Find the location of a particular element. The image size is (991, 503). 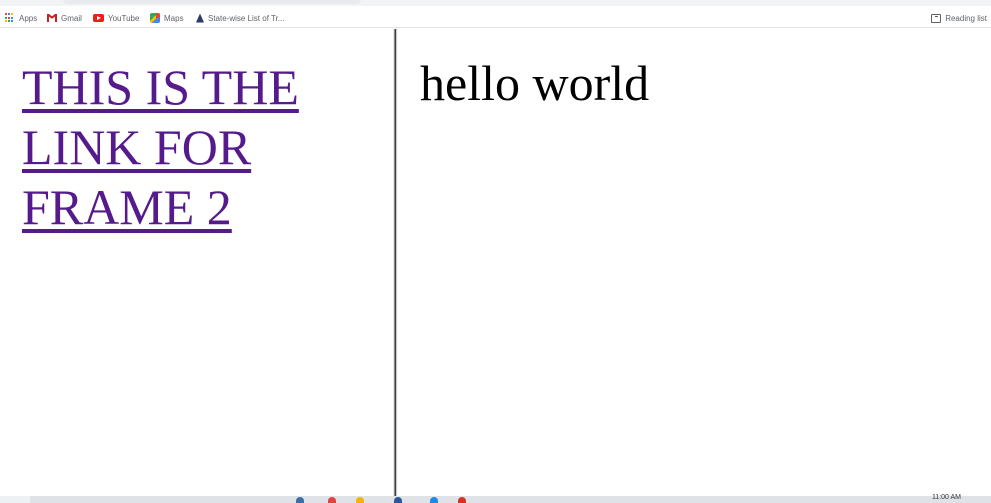

reading-list-icon is located at coordinates (936, 18).